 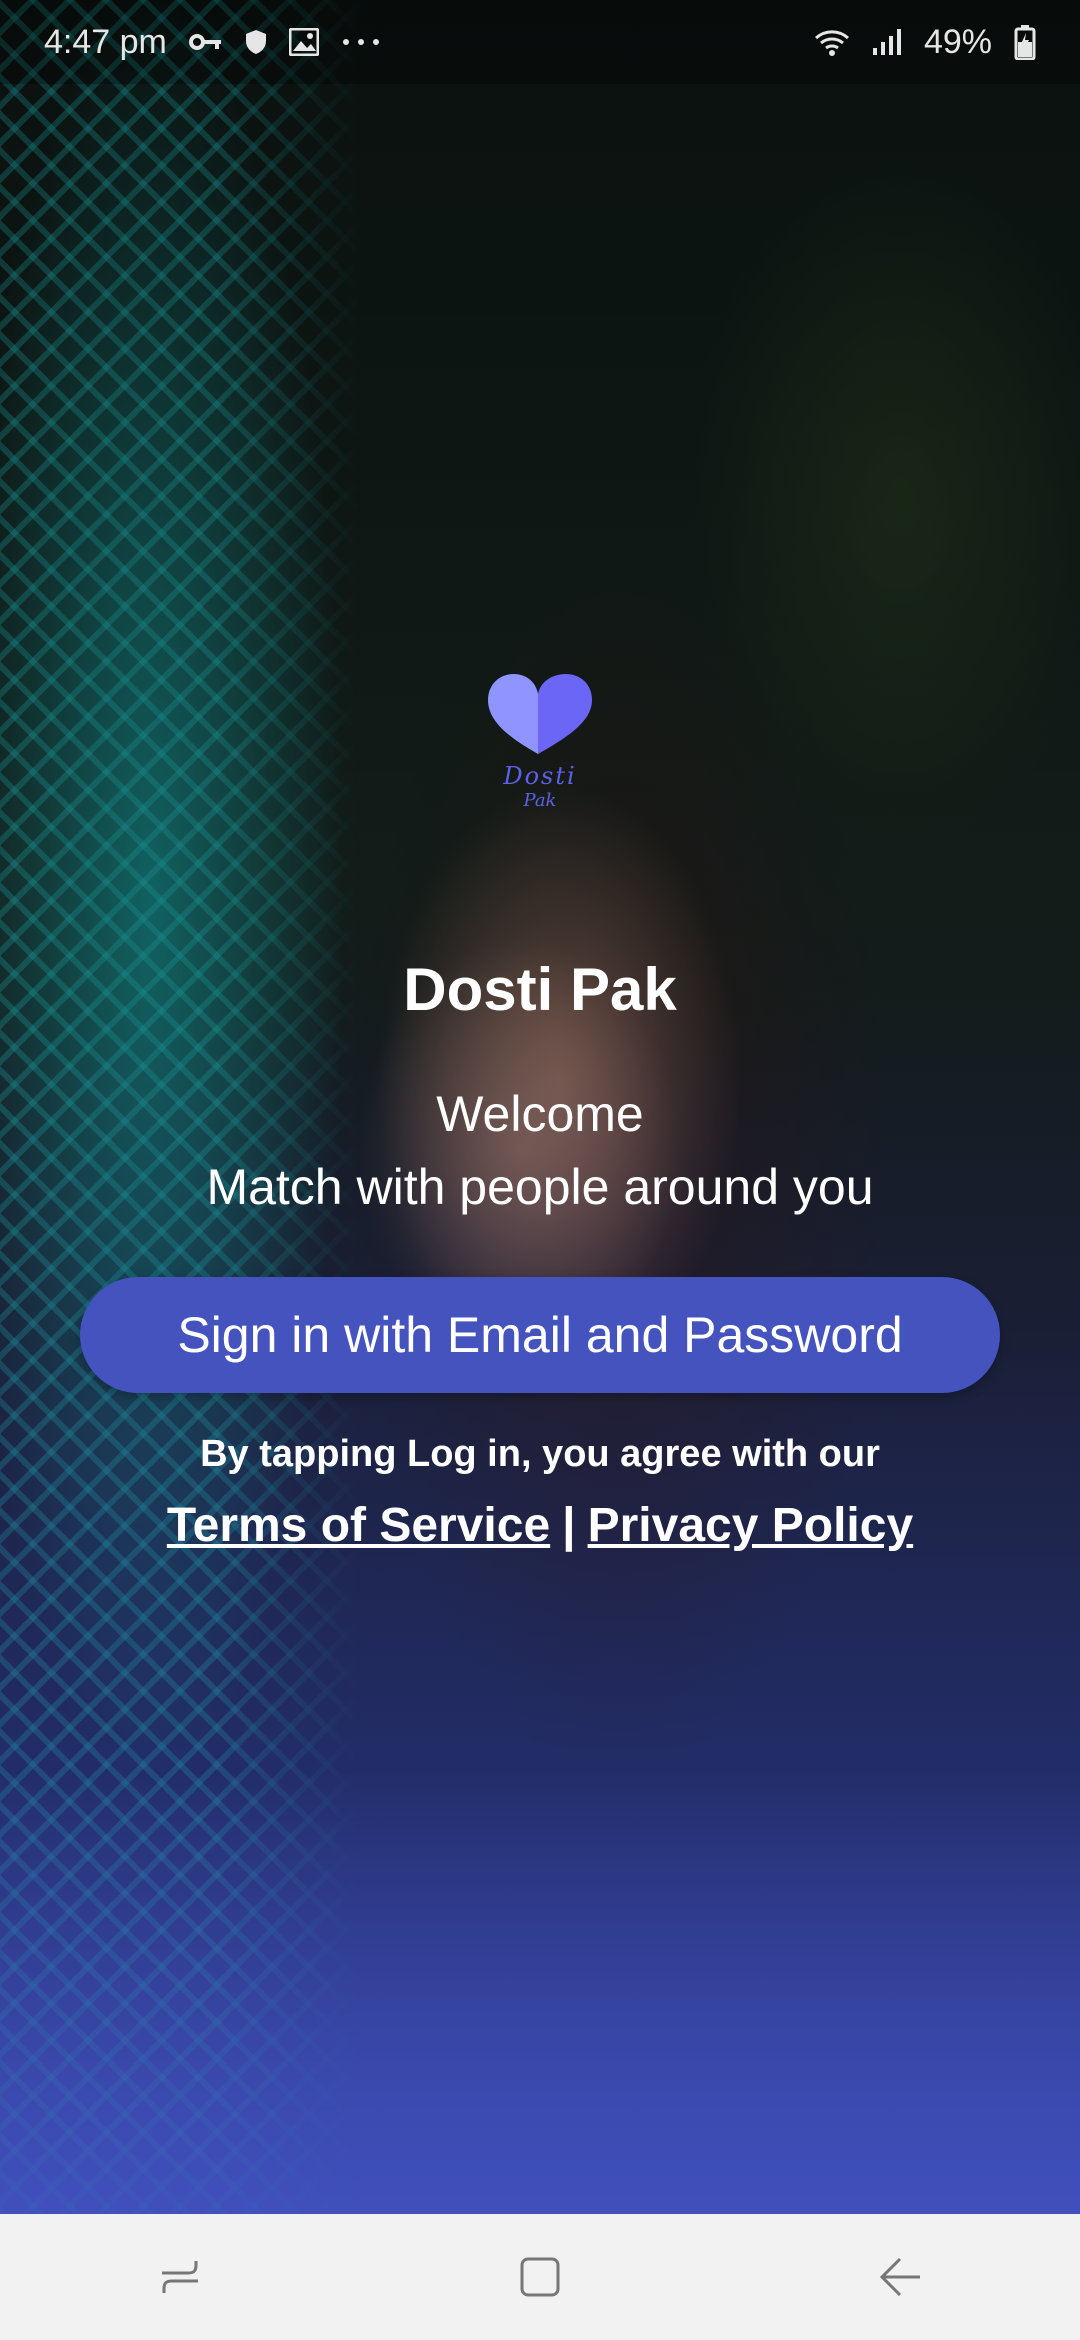 I want to click on status-right: 49%, so click(x=925, y=42).